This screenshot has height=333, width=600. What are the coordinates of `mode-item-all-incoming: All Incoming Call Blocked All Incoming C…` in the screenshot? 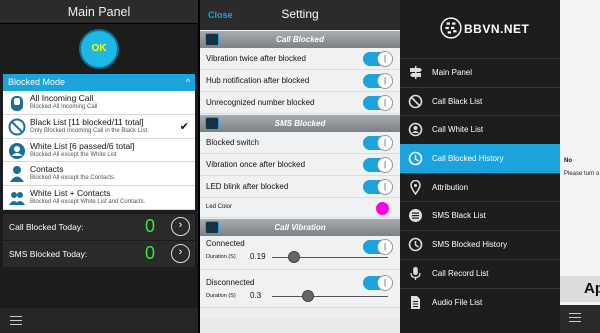 It's located at (99, 103).